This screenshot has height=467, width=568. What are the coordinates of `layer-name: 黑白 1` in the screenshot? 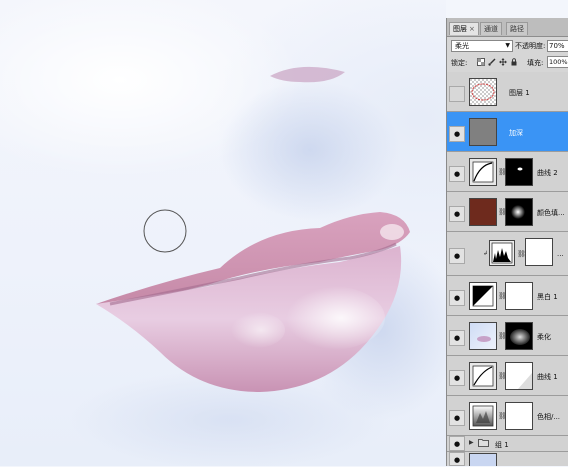 It's located at (547, 297).